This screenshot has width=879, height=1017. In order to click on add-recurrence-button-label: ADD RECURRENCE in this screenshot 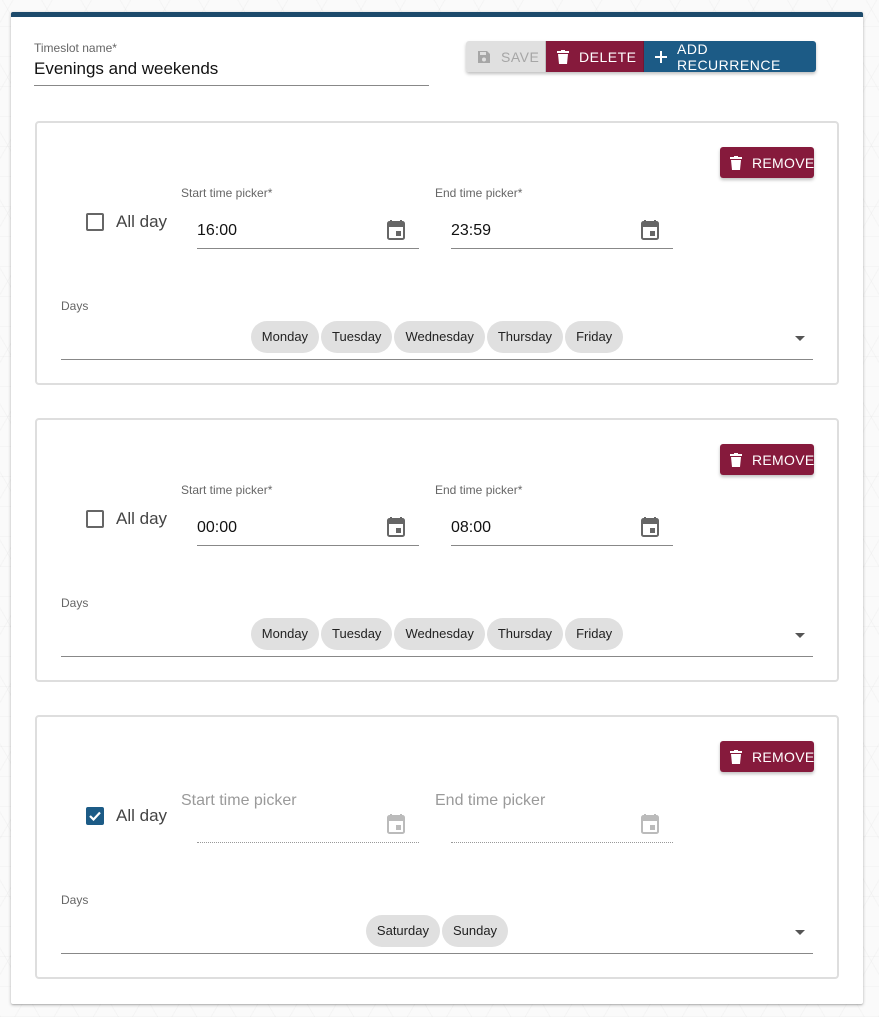, I will do `click(729, 56)`.